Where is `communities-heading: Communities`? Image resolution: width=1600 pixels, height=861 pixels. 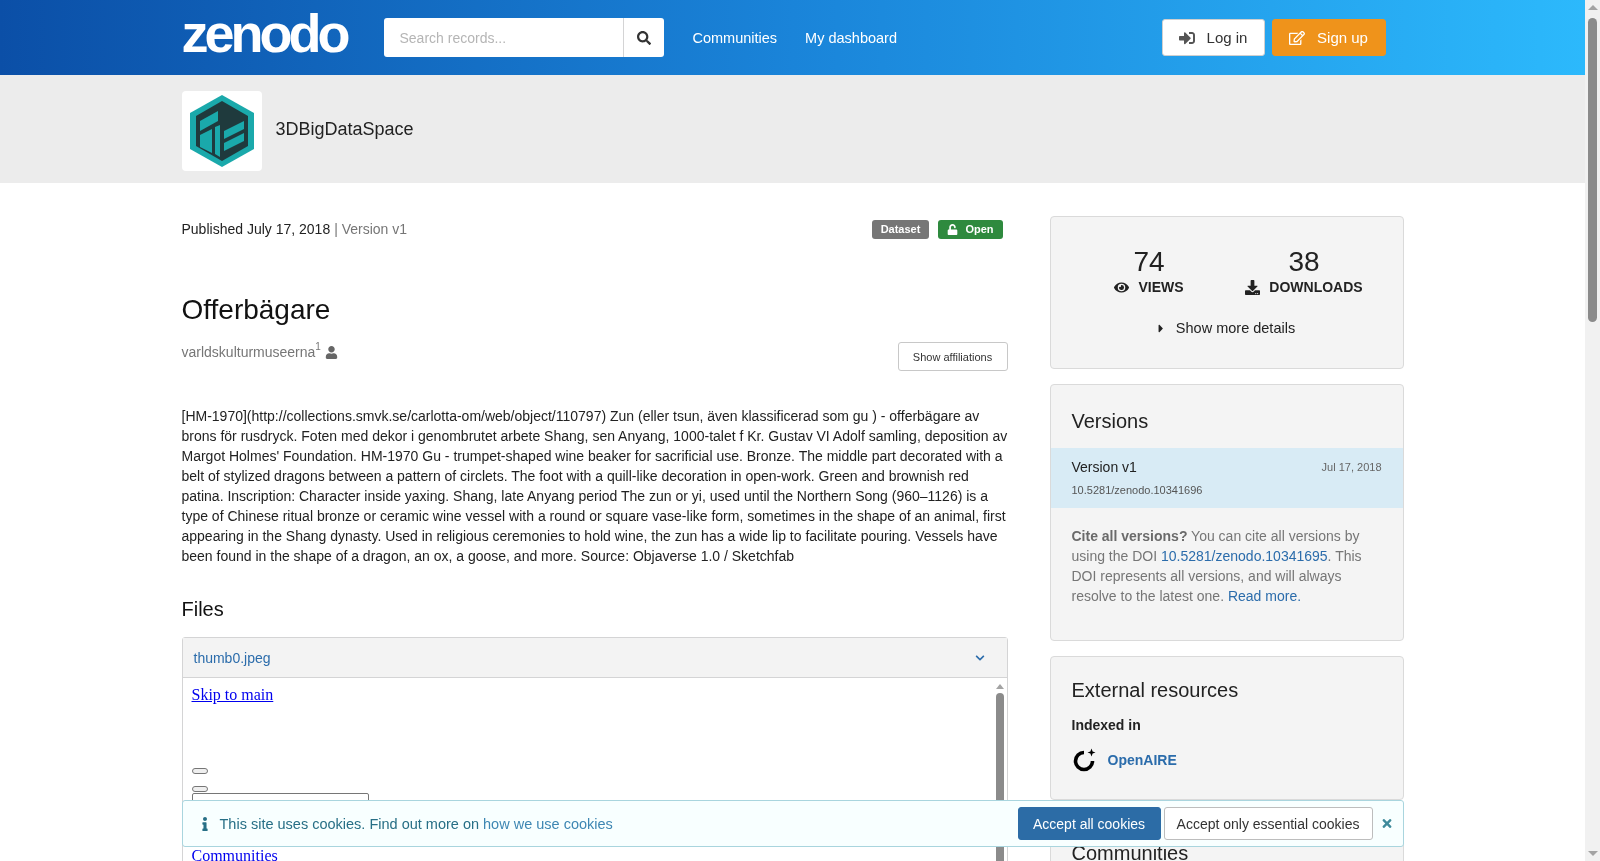 communities-heading: Communities is located at coordinates (1130, 851).